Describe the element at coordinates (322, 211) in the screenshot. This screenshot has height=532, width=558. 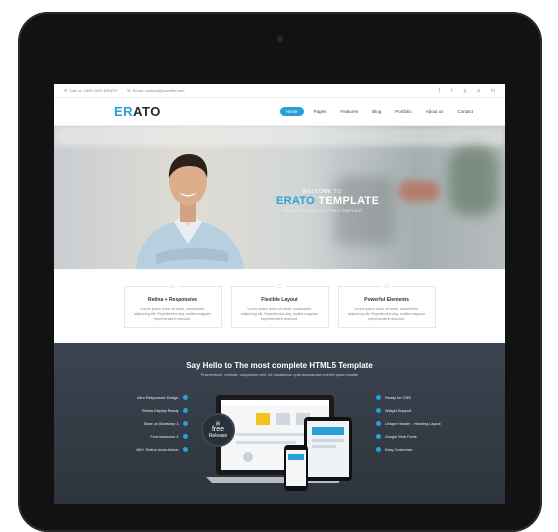
I see `hero-subtitle: THE MOST COMPLETE HTML5 TEMPLATE` at that location.